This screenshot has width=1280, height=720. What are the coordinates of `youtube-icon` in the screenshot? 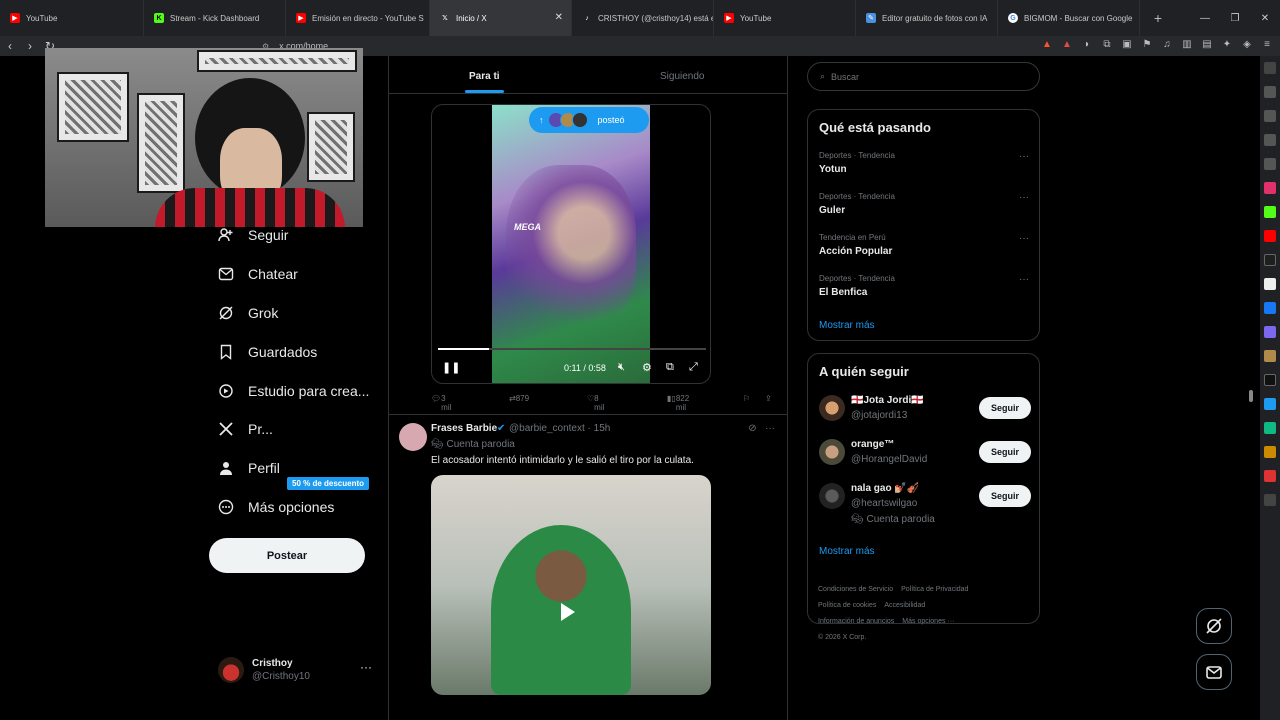 It's located at (1270, 236).